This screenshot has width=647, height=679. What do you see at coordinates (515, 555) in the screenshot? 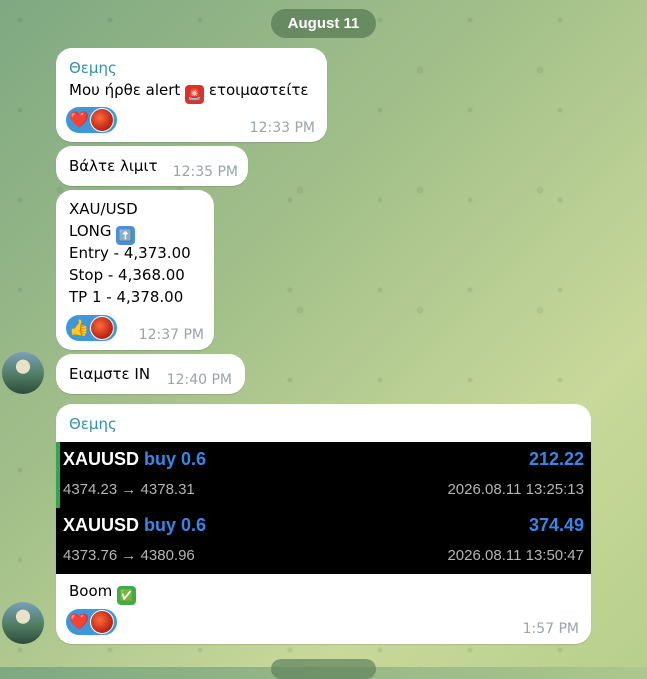
I see `trade-datetime: 2026.08.11 13:50:47` at bounding box center [515, 555].